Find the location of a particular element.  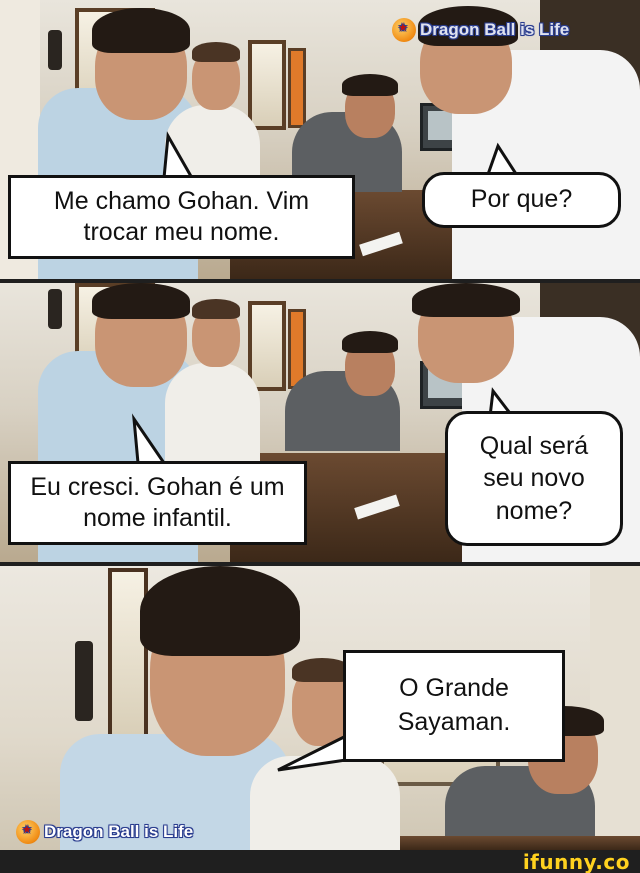

speech-text: Por que? is located at coordinates (521, 199).